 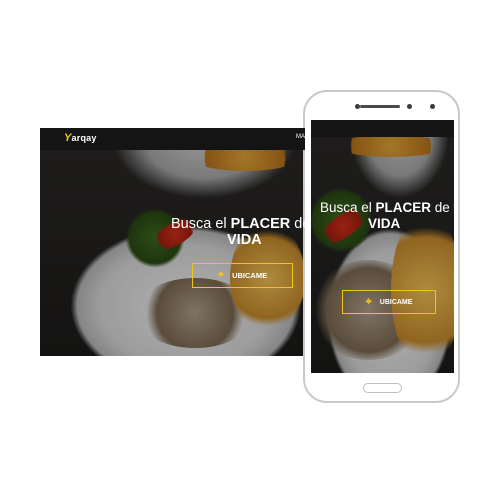 What do you see at coordinates (80, 138) in the screenshot?
I see `brand-logo: Yarqay` at bounding box center [80, 138].